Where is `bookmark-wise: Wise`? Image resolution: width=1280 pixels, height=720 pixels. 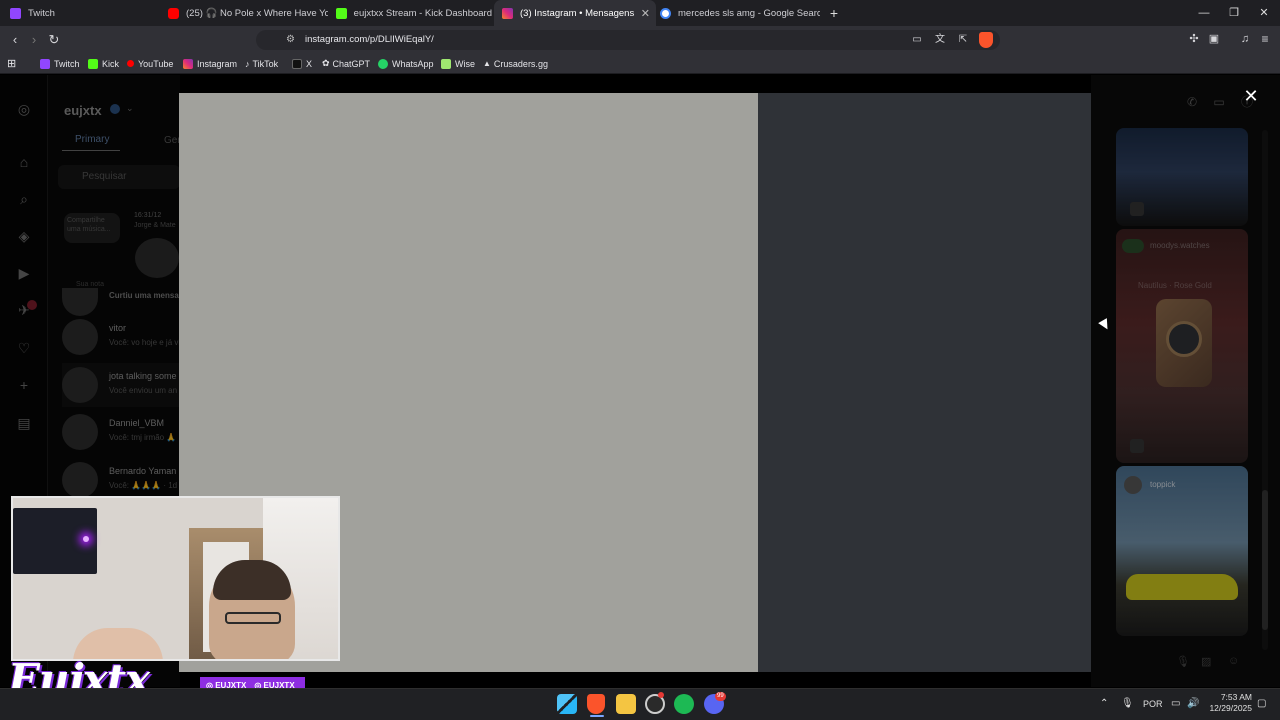
bookmark-wise: Wise is located at coordinates (458, 63).